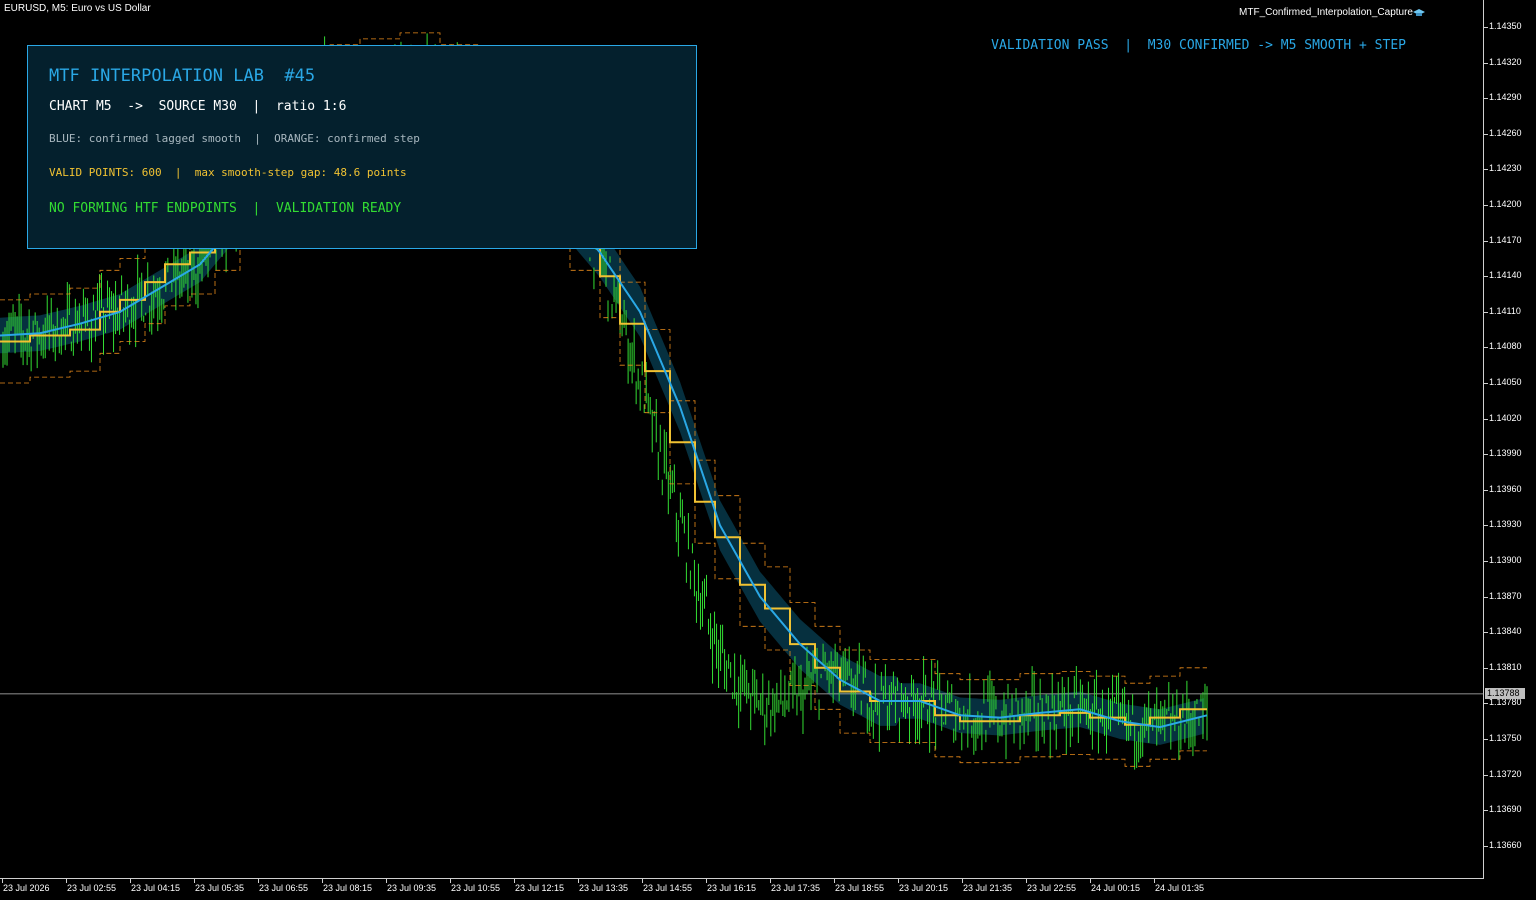 Image resolution: width=1536 pixels, height=900 pixels. I want to click on time-tick-label: 23 Jul 14:55, so click(668, 888).